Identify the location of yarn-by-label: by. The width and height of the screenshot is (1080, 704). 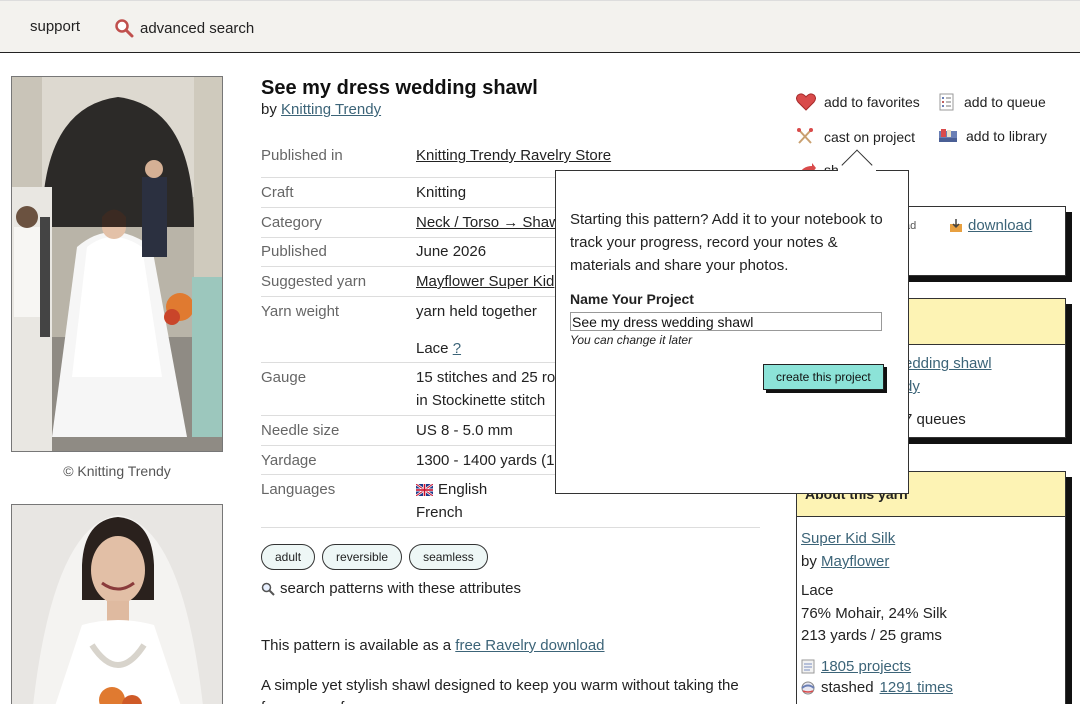
(809, 561).